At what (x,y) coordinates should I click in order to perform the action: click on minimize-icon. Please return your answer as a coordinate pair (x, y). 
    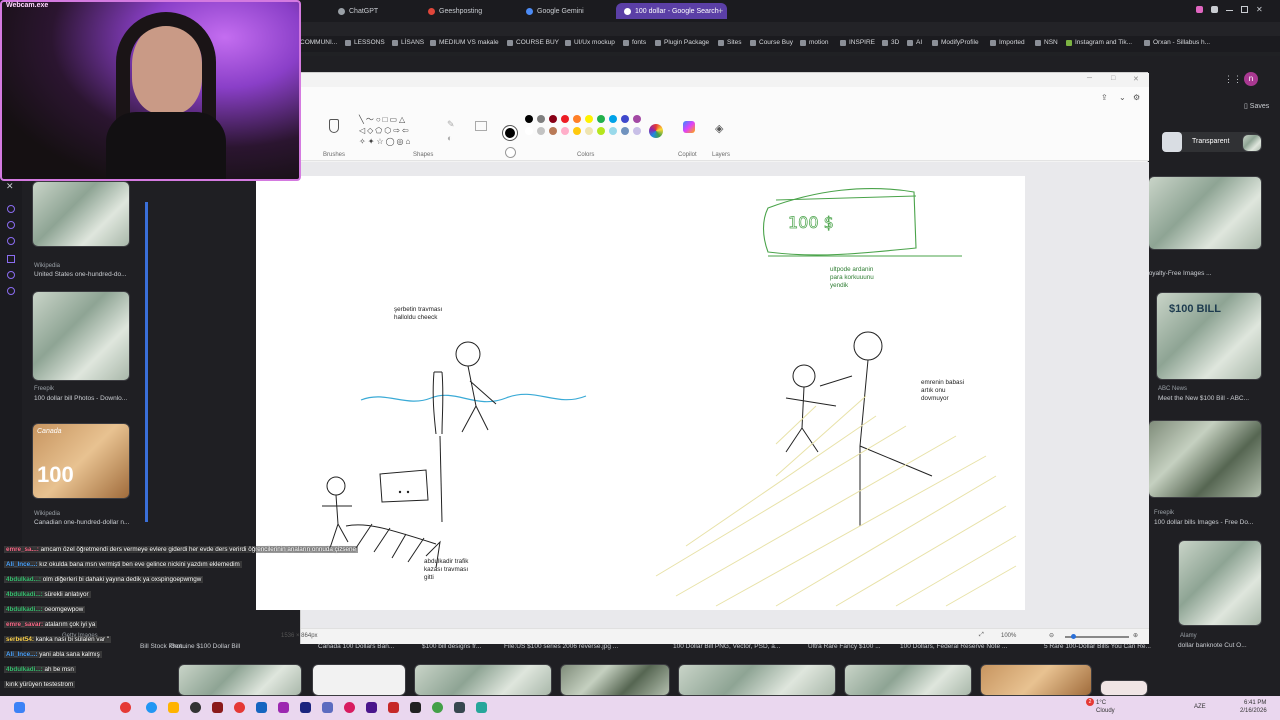
    Looking at the image, I should click on (1229, 10).